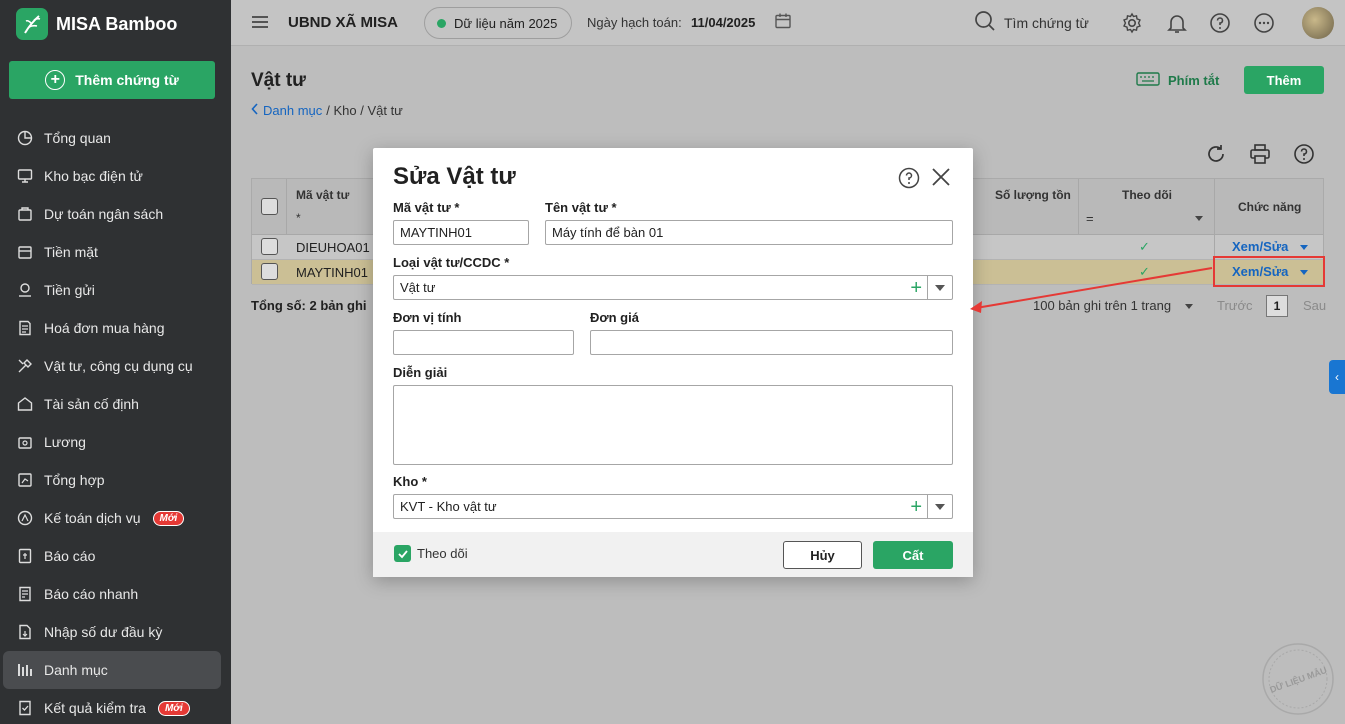 This screenshot has height=724, width=1345. What do you see at coordinates (1314, 305) in the screenshot?
I see `next-page-button: Sau` at bounding box center [1314, 305].